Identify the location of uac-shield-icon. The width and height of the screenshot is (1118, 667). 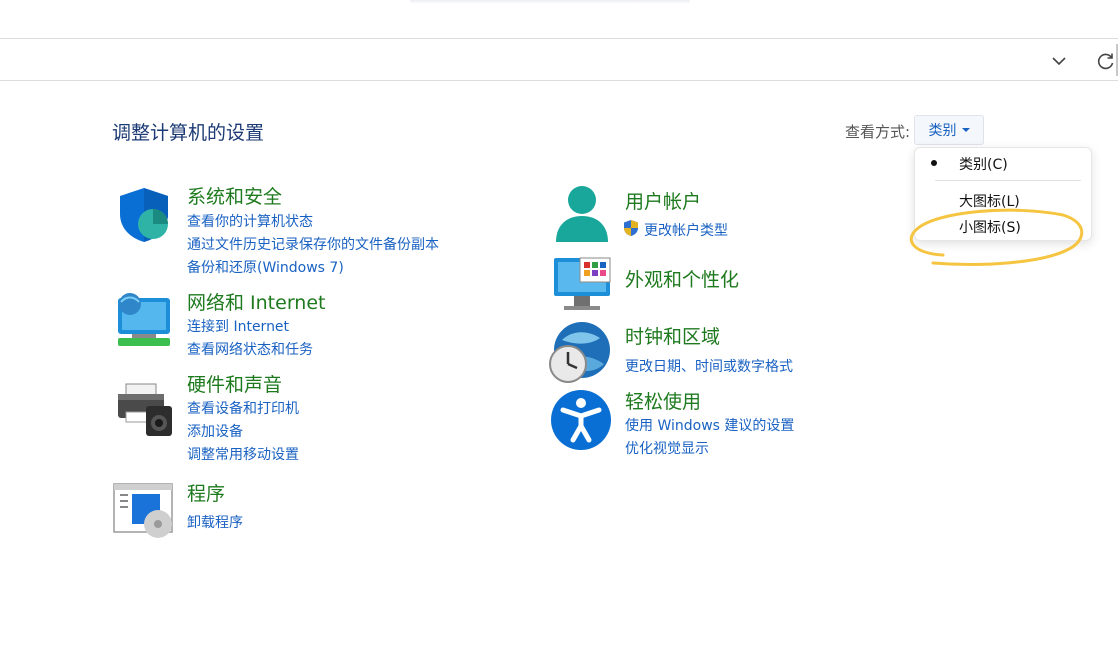
(631, 228).